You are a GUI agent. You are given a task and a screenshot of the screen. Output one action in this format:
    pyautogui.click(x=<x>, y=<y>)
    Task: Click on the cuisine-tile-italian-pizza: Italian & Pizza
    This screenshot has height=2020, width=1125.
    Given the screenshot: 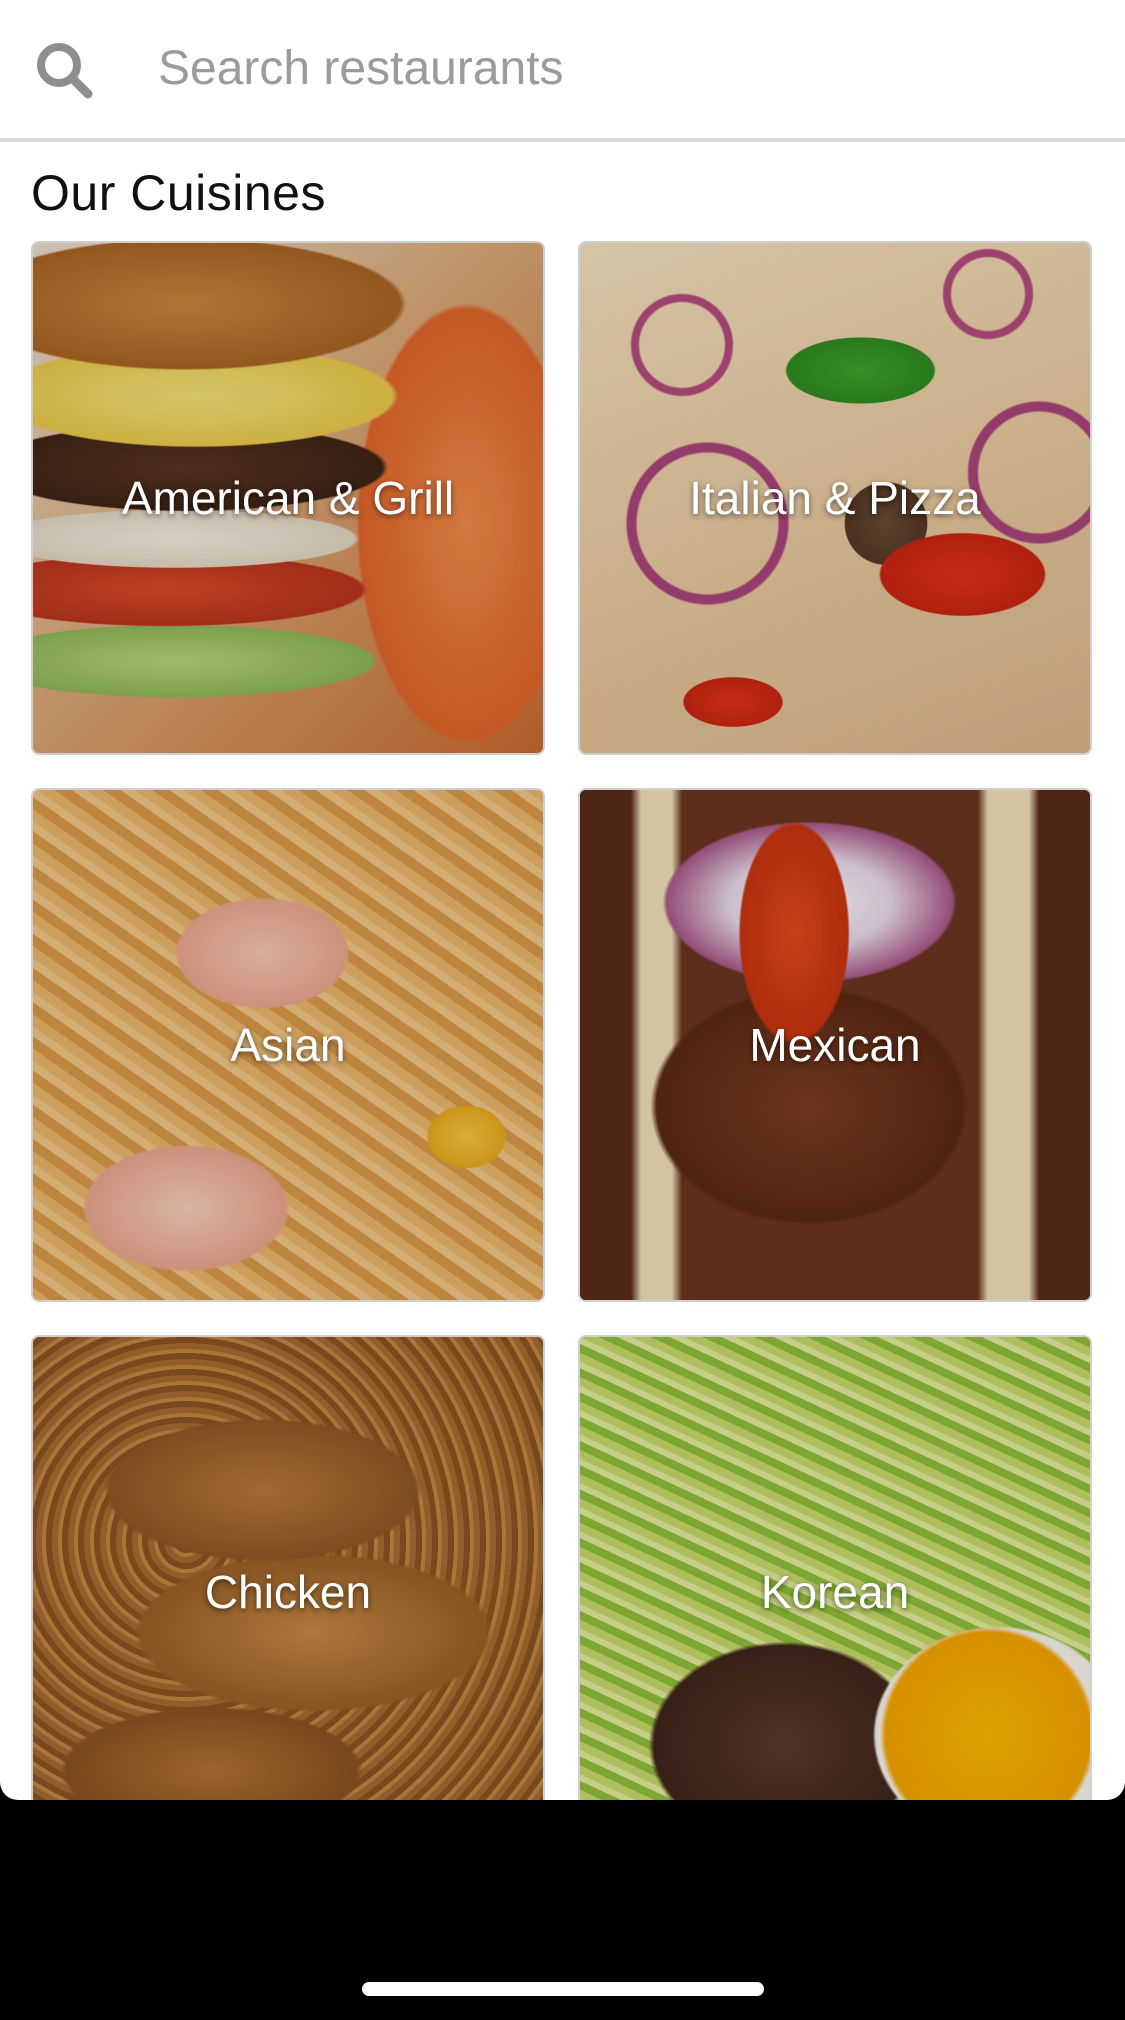 What is the action you would take?
    pyautogui.click(x=835, y=498)
    